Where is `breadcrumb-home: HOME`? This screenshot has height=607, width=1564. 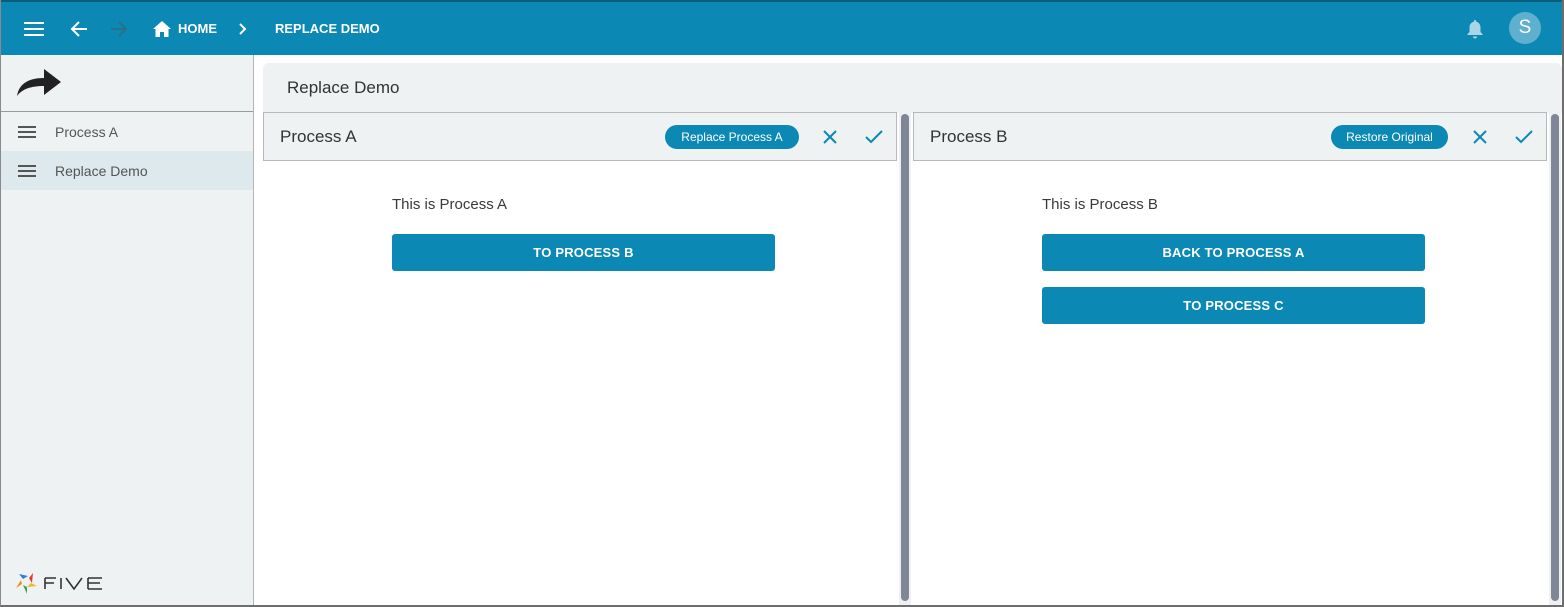
breadcrumb-home: HOME is located at coordinates (185, 28).